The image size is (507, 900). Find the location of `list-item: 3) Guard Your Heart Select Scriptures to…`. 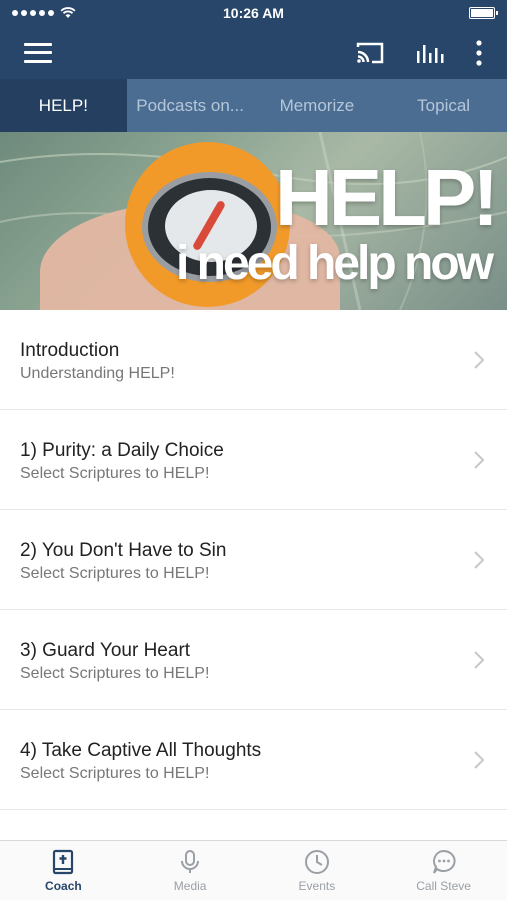

list-item: 3) Guard Your Heart Select Scriptures to… is located at coordinates (253, 660).